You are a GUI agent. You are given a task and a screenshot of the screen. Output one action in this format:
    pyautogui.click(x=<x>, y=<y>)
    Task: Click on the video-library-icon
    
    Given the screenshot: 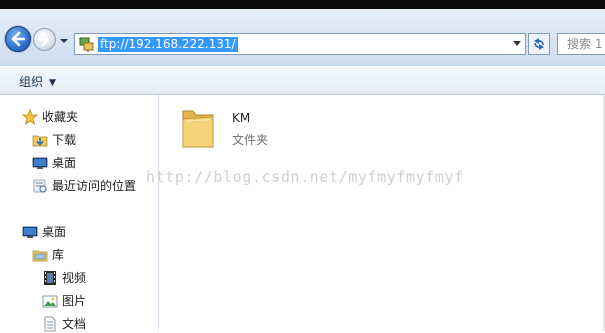 What is the action you would take?
    pyautogui.click(x=50, y=278)
    